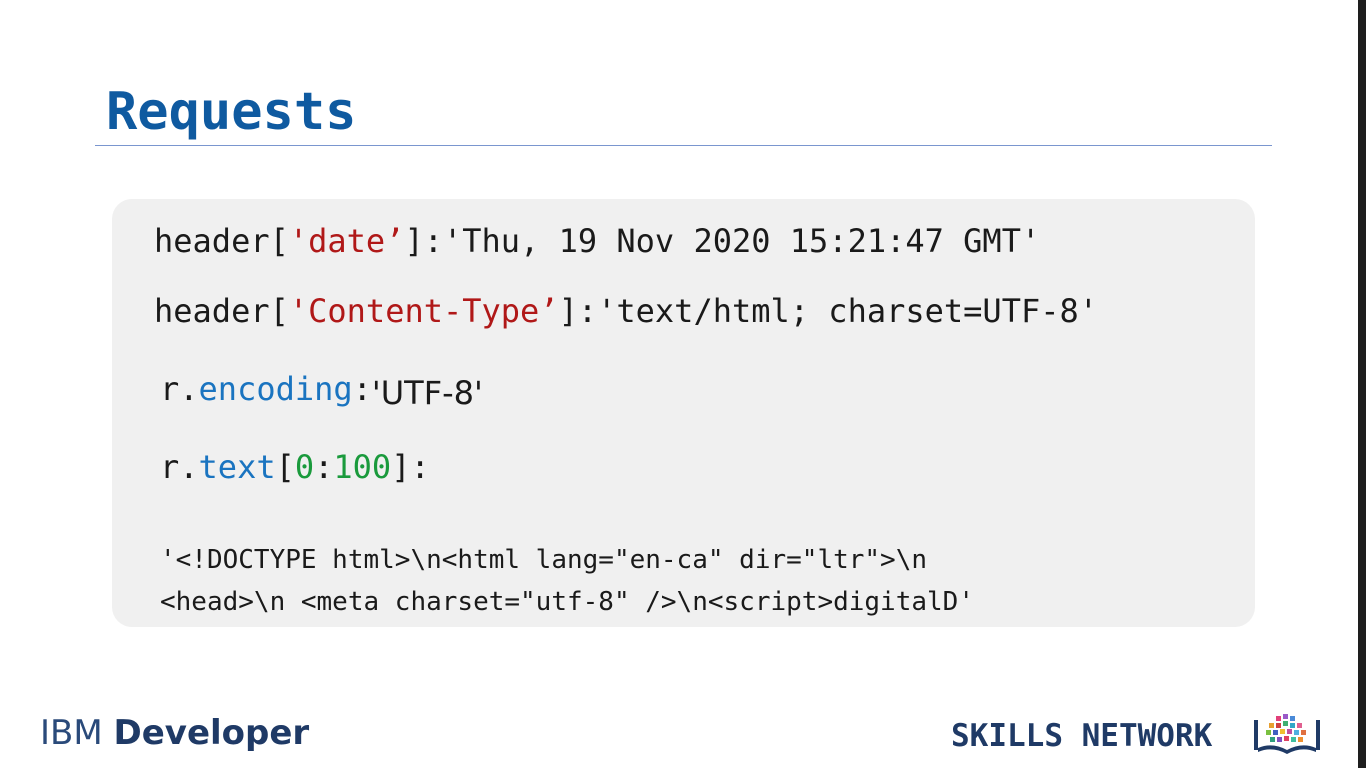 The width and height of the screenshot is (1366, 768). I want to click on code-token: ]:'text/html; charset=UTF-8', so click(828, 311).